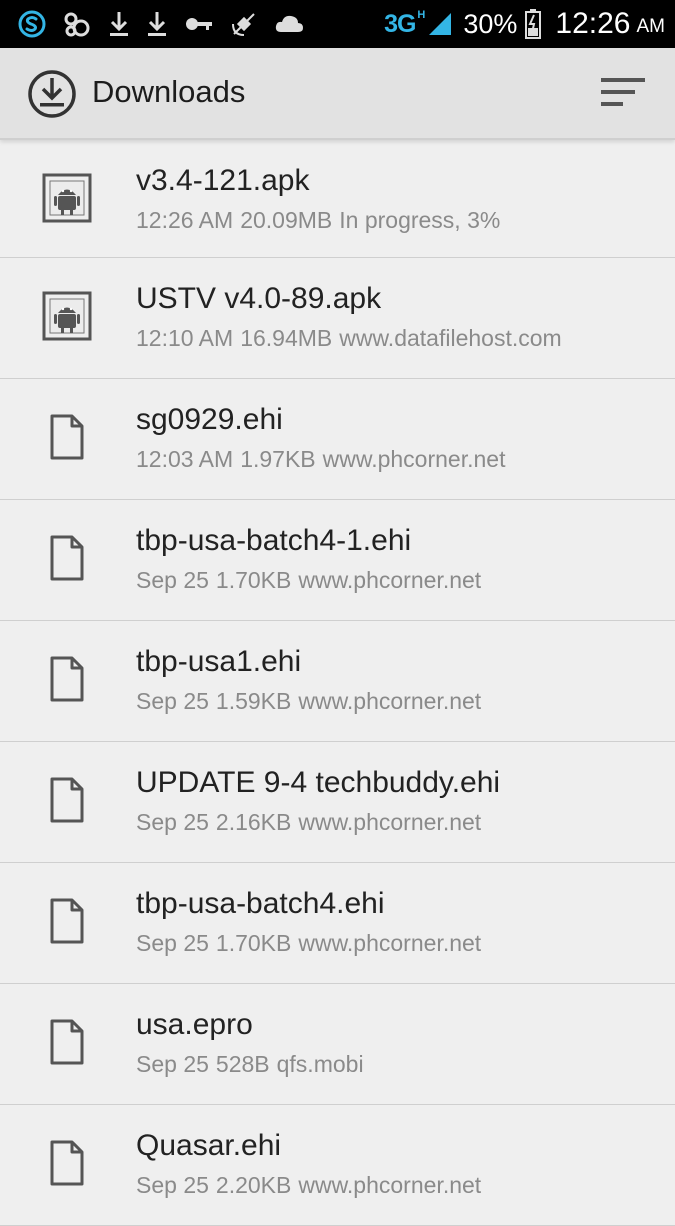  What do you see at coordinates (400, 23) in the screenshot?
I see `network-type: 3G` at bounding box center [400, 23].